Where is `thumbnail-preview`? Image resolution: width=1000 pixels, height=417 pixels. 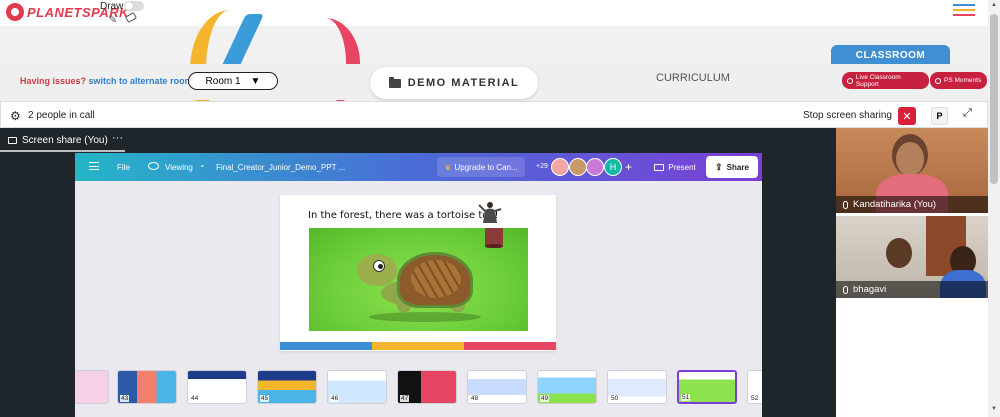 thumbnail-preview is located at coordinates (91, 387).